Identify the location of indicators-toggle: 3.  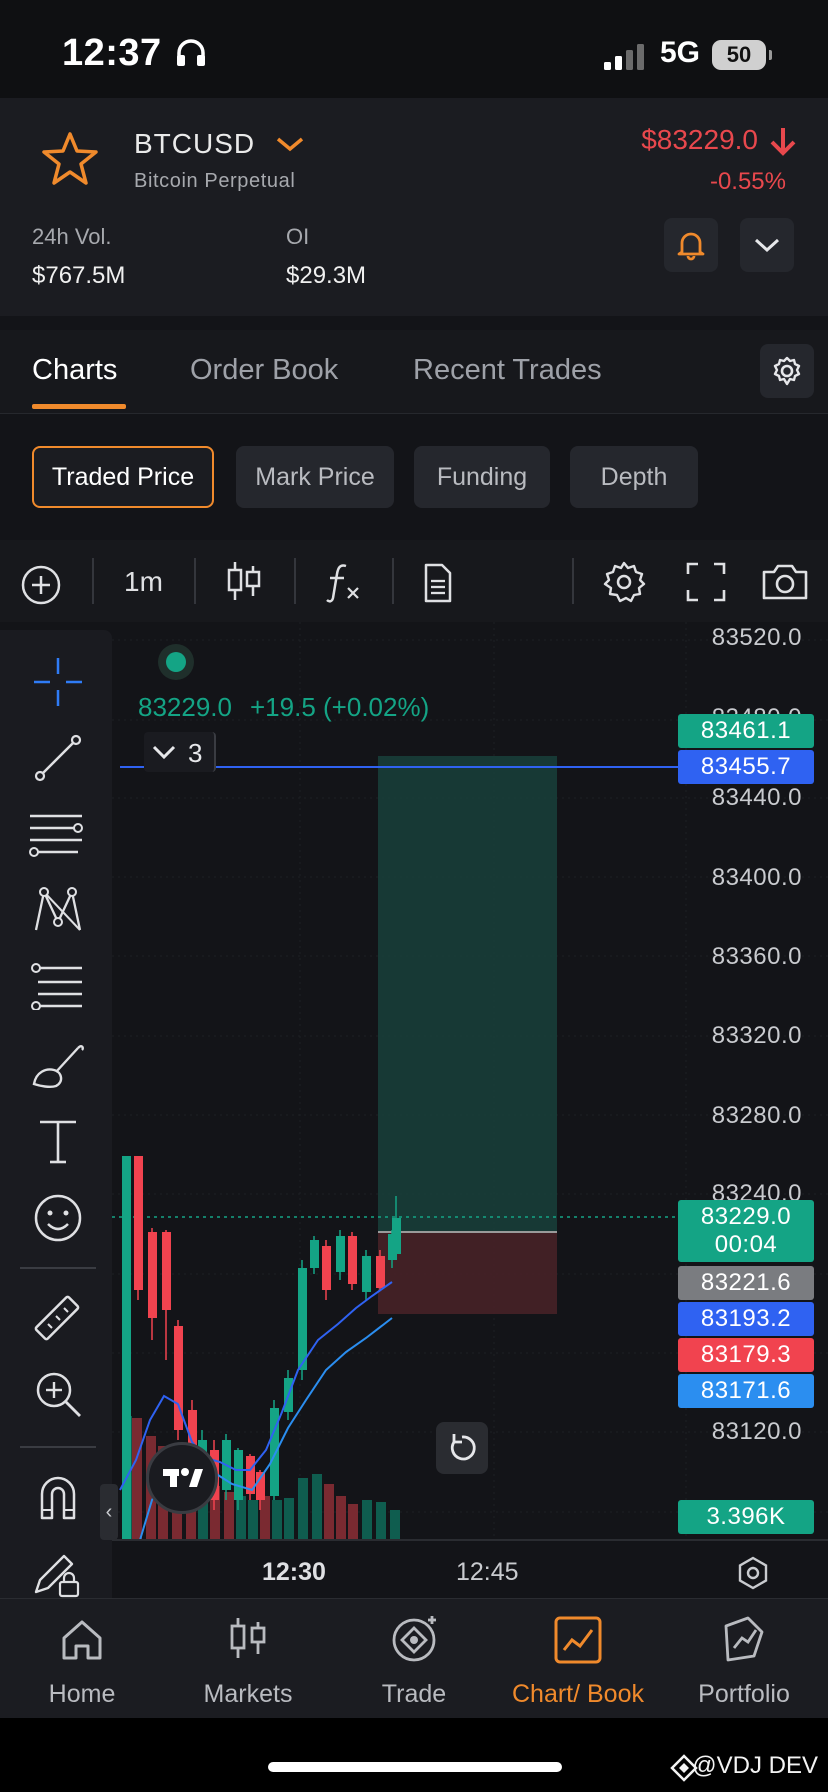
(180, 752).